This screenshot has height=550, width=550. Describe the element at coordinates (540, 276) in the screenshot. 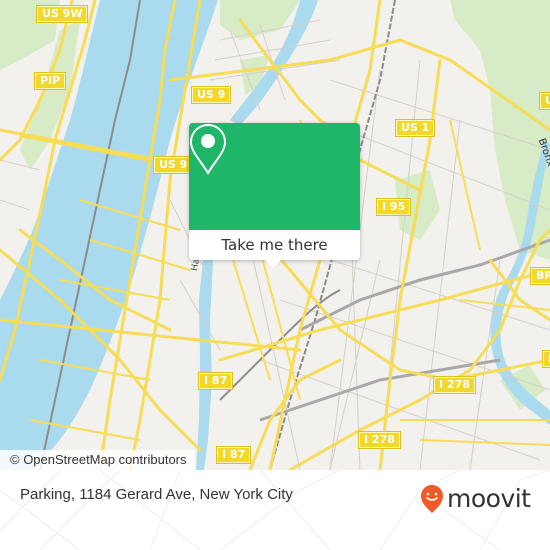

I see `road-shield-br: BR` at that location.